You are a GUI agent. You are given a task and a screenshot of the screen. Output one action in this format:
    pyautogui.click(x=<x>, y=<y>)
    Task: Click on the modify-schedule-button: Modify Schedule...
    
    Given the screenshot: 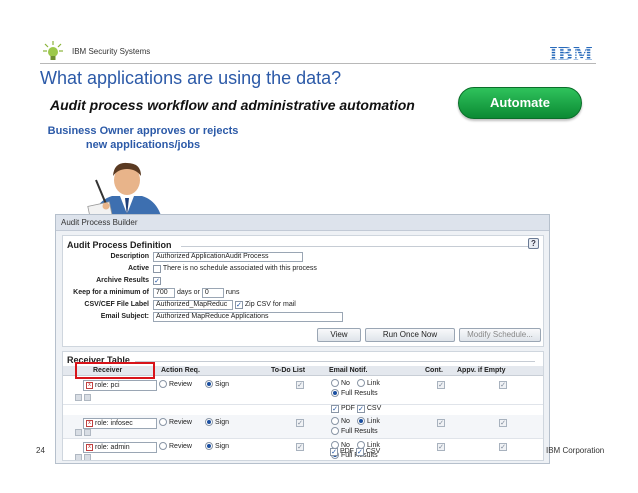 What is the action you would take?
    pyautogui.click(x=500, y=335)
    